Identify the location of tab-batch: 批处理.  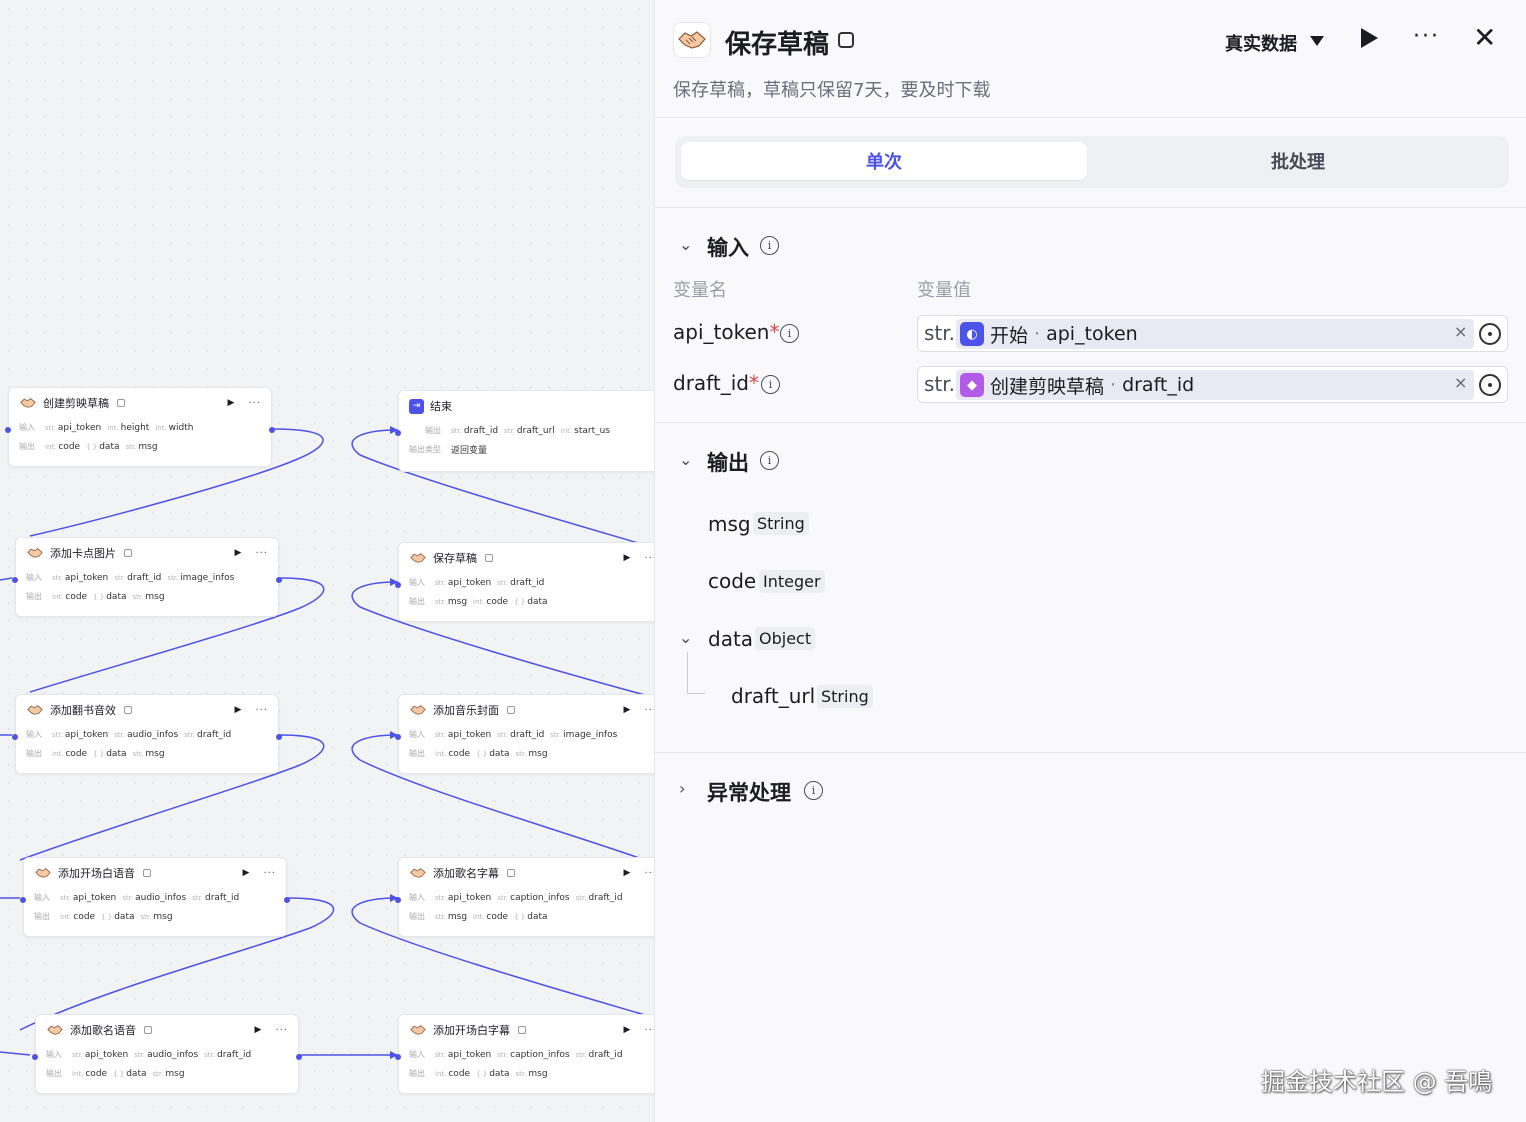
(1298, 161).